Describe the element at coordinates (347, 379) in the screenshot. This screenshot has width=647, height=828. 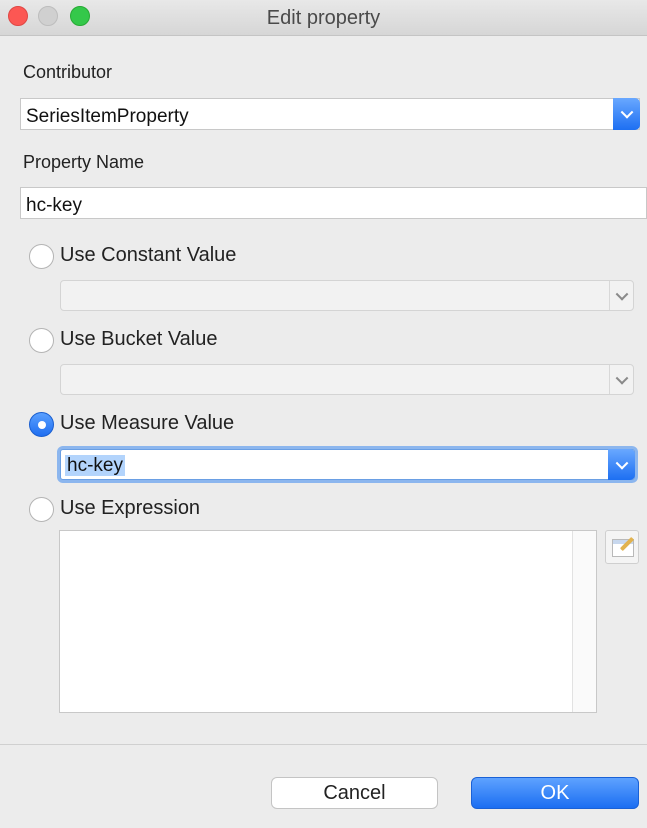
I see `bucket-value-combo` at that location.